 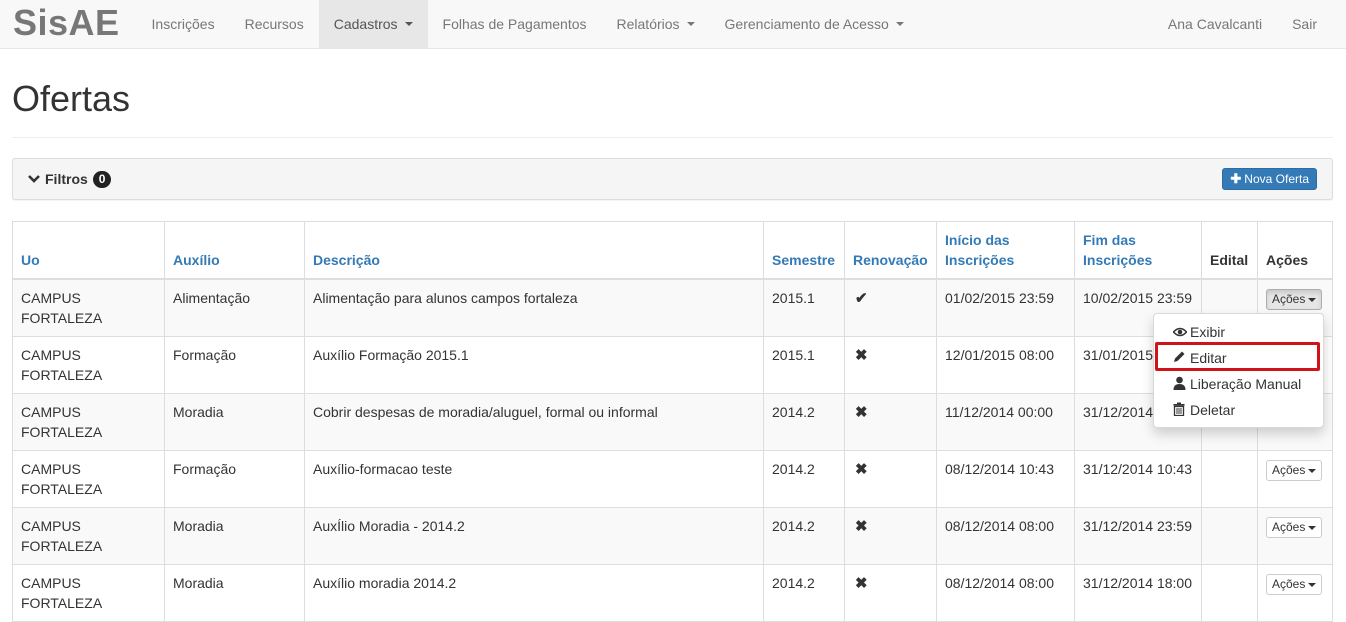 I want to click on plus-icon: ✚, so click(x=1236, y=178).